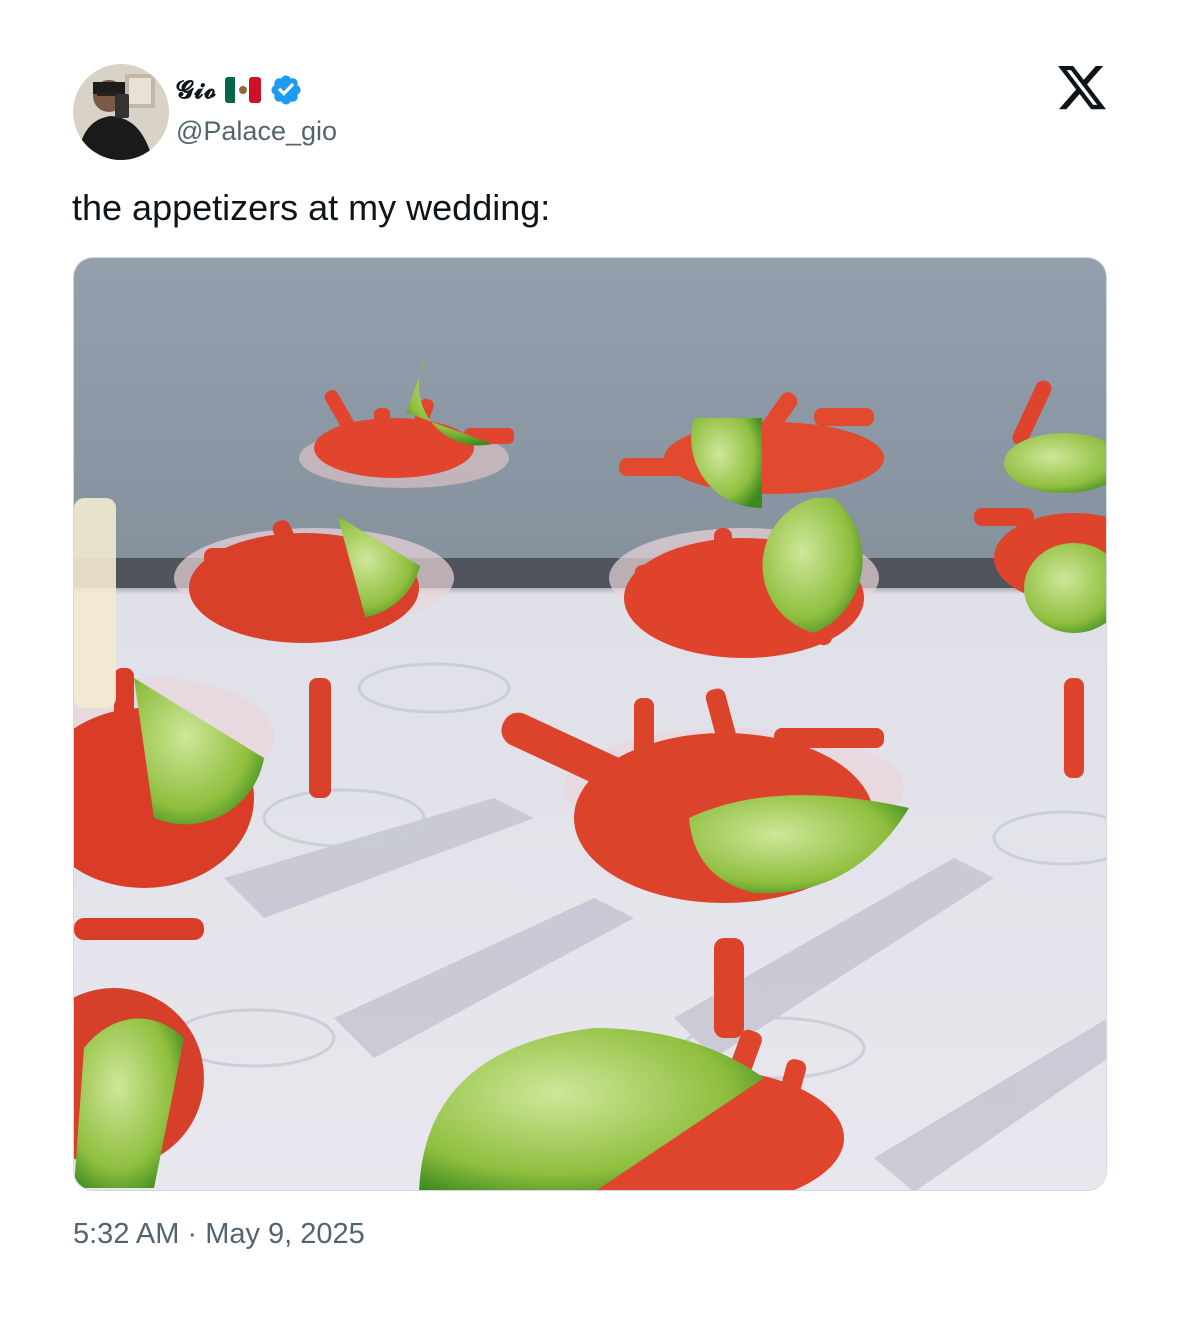  I want to click on author-handle: @Palace_gio, so click(256, 131).